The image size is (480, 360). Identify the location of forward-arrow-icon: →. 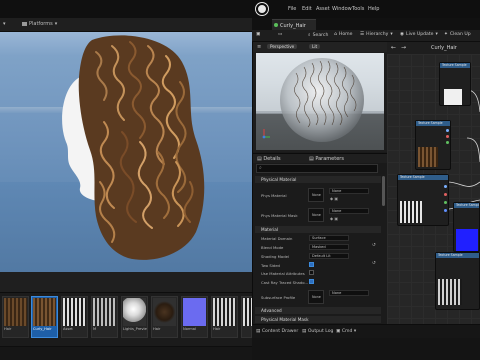
(403, 47).